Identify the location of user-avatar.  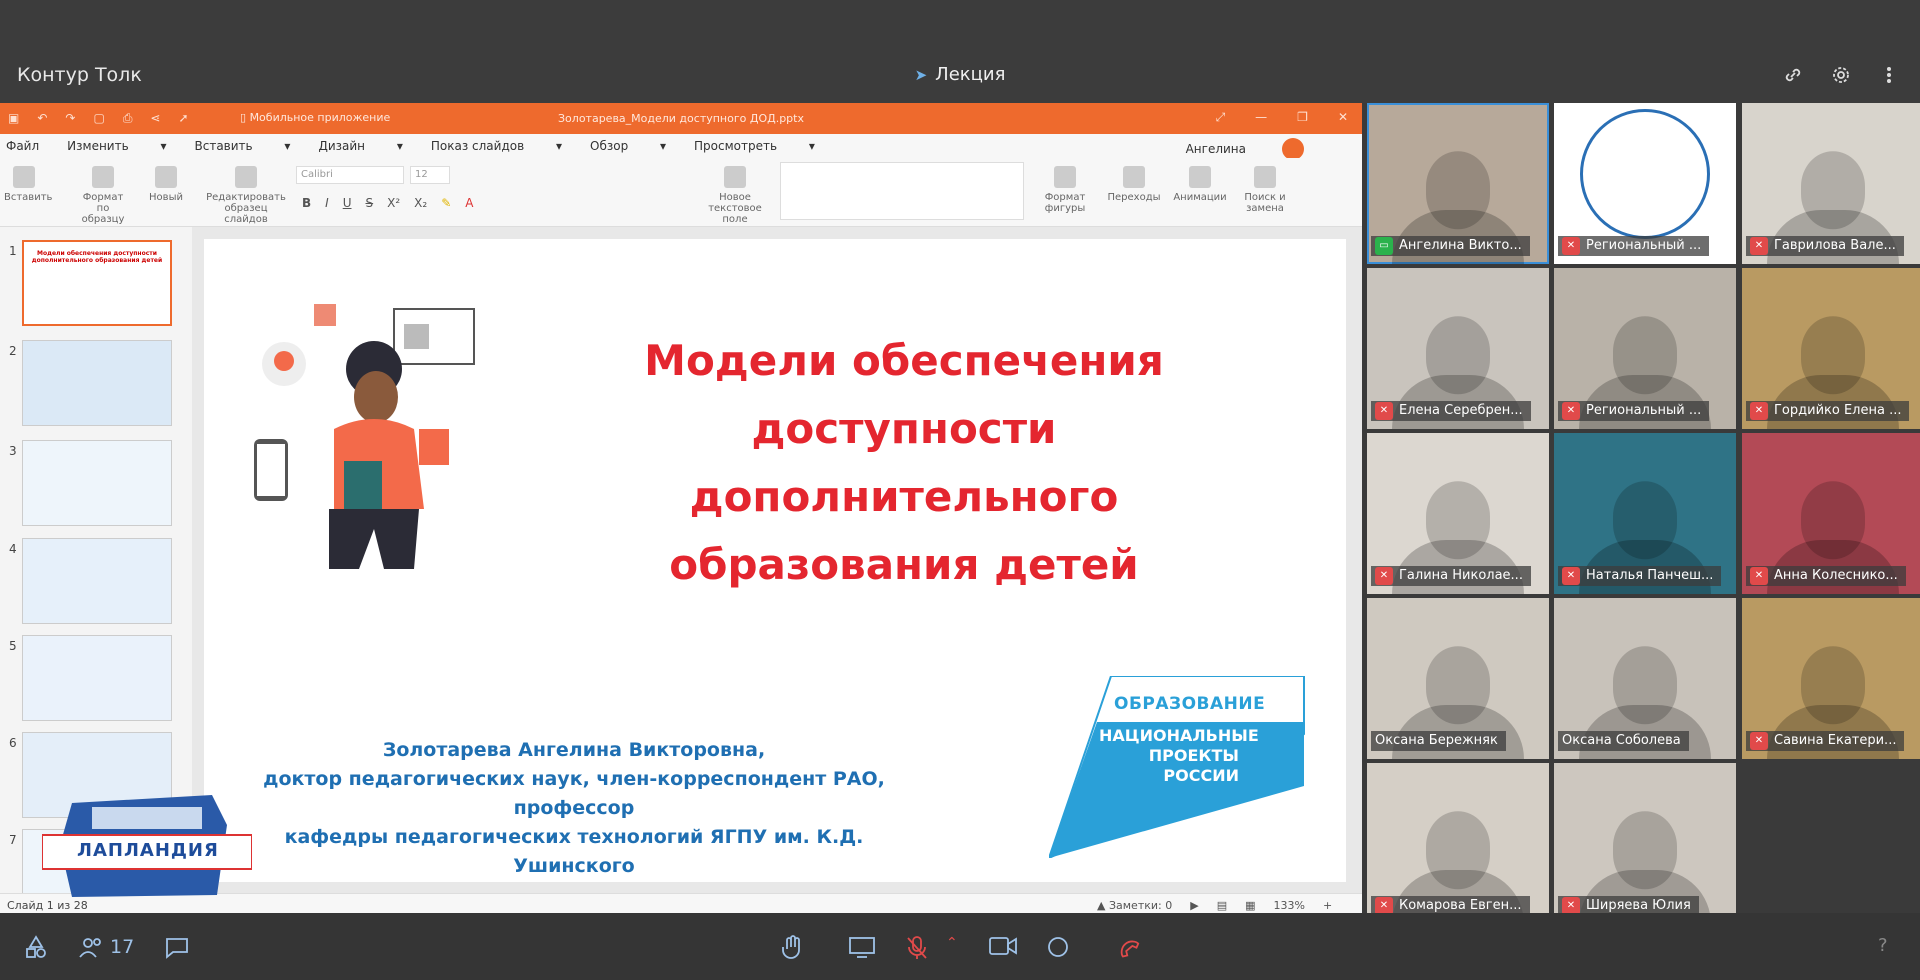
(1293, 149).